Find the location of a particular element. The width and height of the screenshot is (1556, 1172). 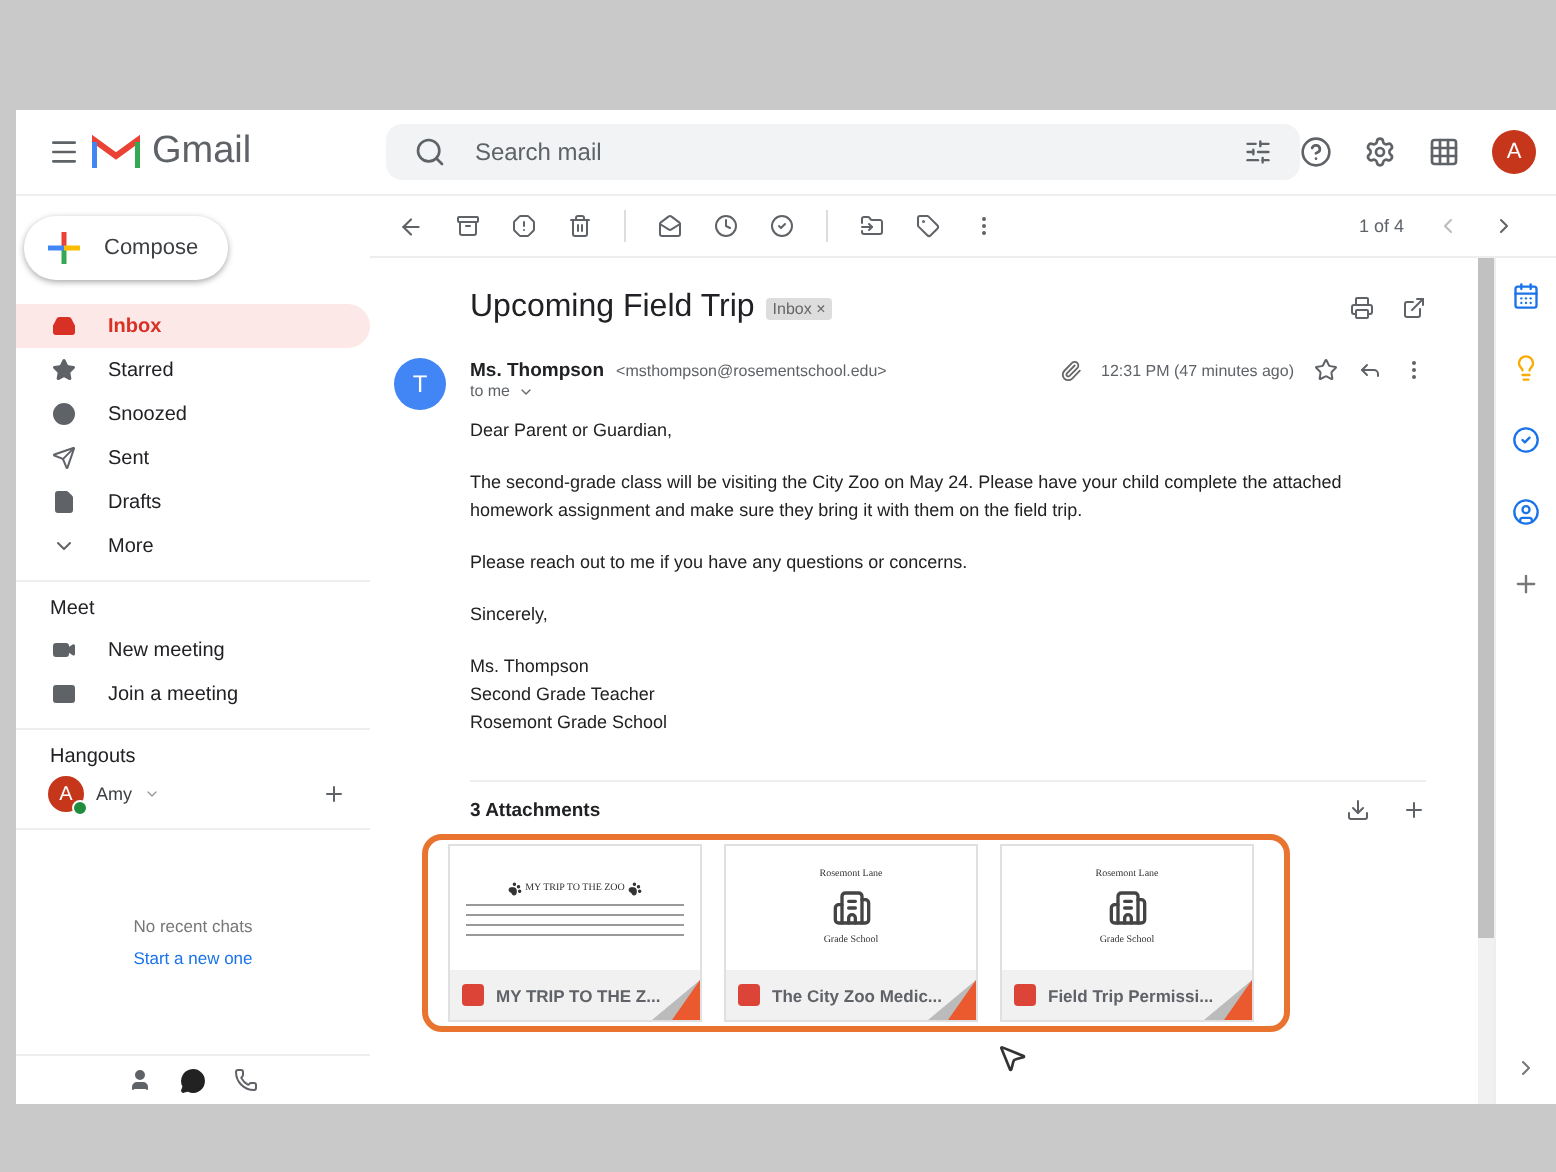

sent-time: 12:31 PM (47 minutes ago) is located at coordinates (1197, 370).